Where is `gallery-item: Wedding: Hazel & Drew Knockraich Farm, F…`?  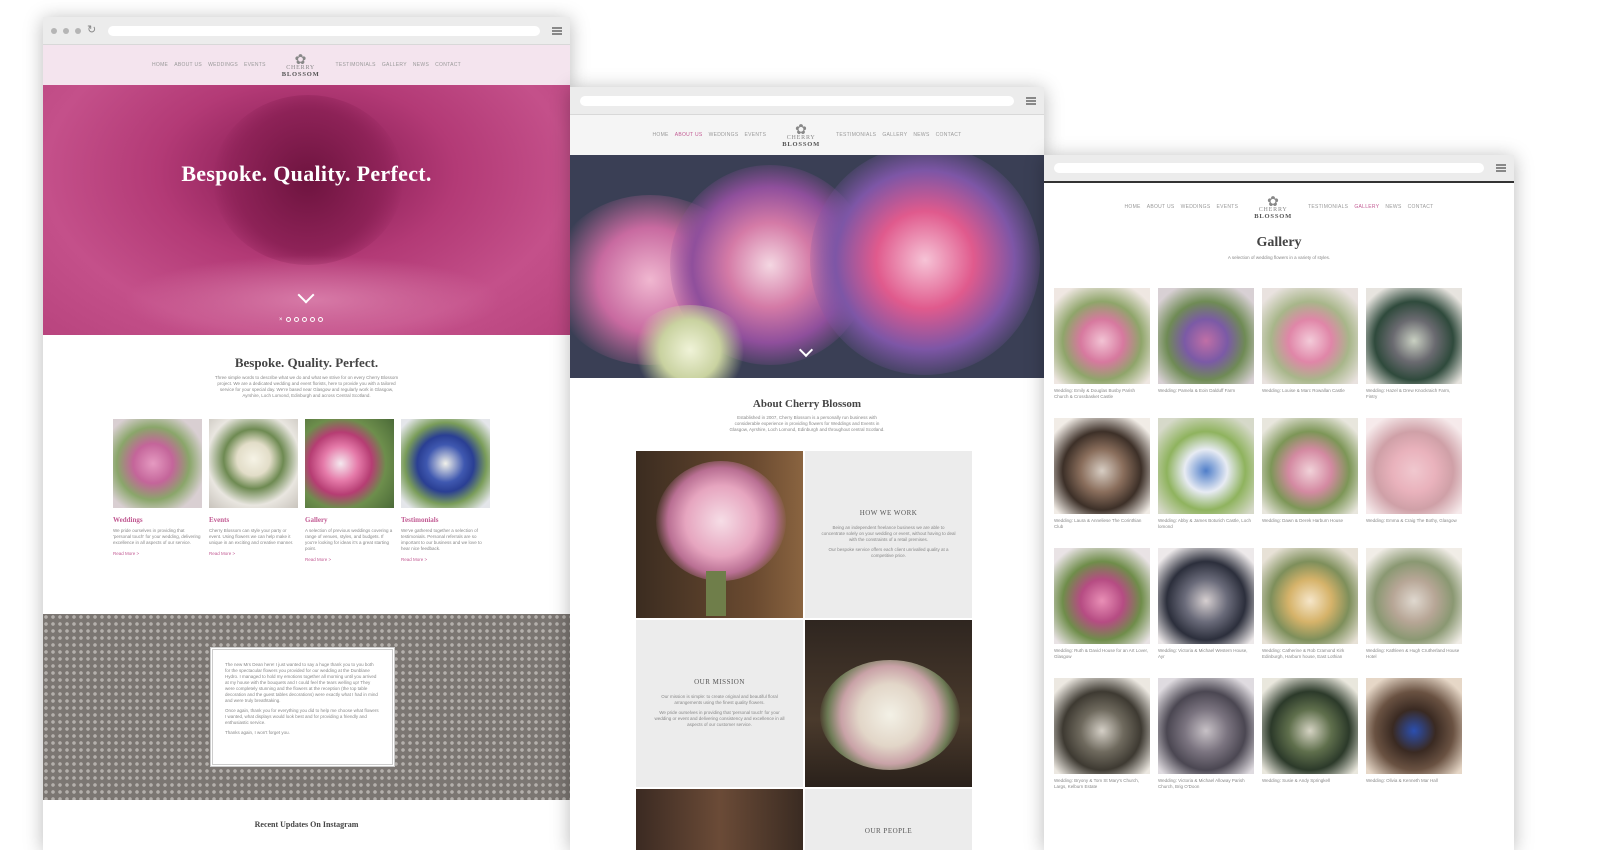
gallery-item: Wedding: Hazel & Drew Knockraich Farm, F… is located at coordinates (1414, 351).